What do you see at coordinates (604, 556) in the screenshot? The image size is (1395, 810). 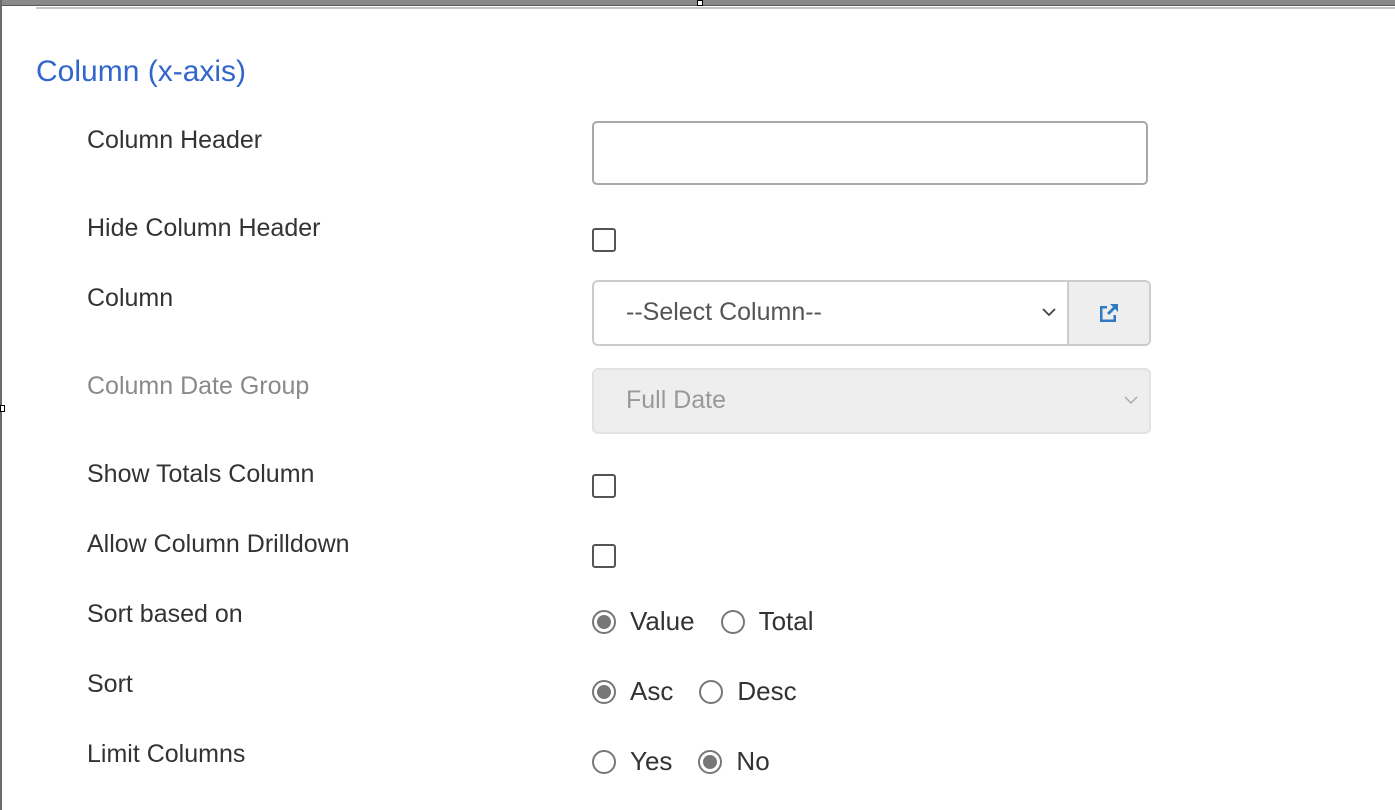 I see `allow-column-drilldown-checkbox` at bounding box center [604, 556].